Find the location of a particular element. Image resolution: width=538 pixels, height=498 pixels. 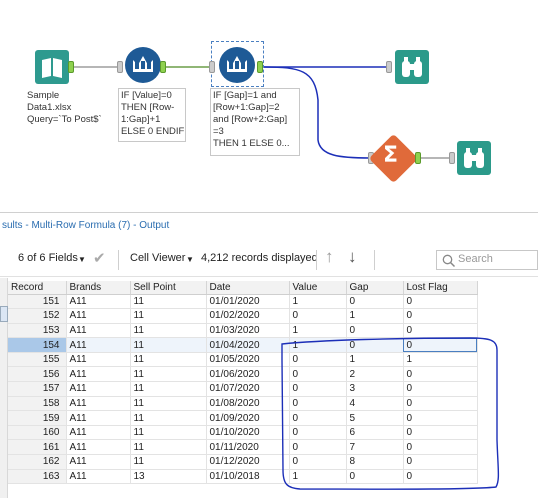

table-cell: 01/05/2020 is located at coordinates (248, 360).